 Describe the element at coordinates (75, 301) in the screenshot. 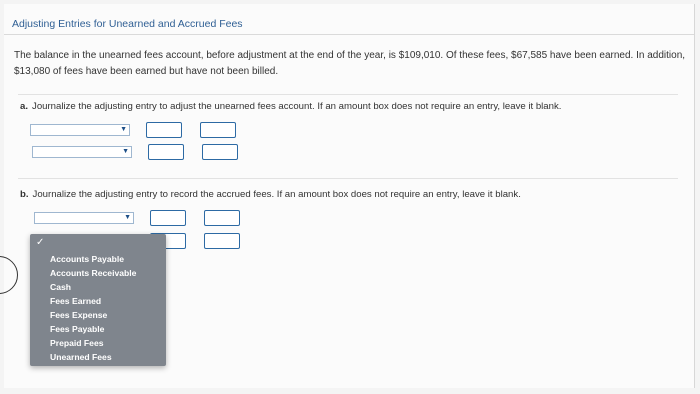

I see `dropdown-option-fees-earned: Fees Earned` at that location.